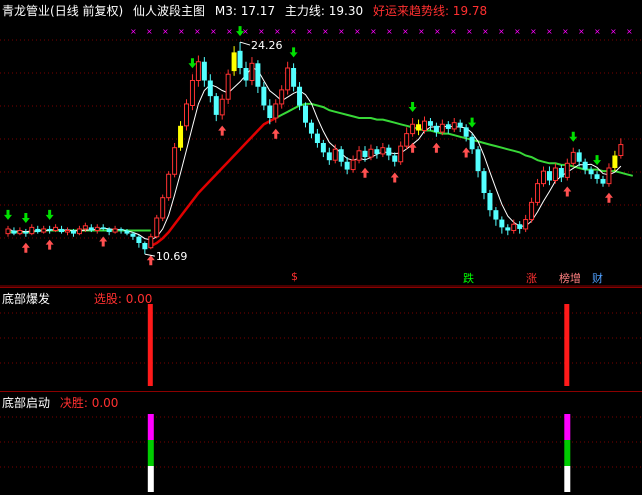 The width and height of the screenshot is (642, 495). I want to click on low-label: 10.69, so click(172, 256).